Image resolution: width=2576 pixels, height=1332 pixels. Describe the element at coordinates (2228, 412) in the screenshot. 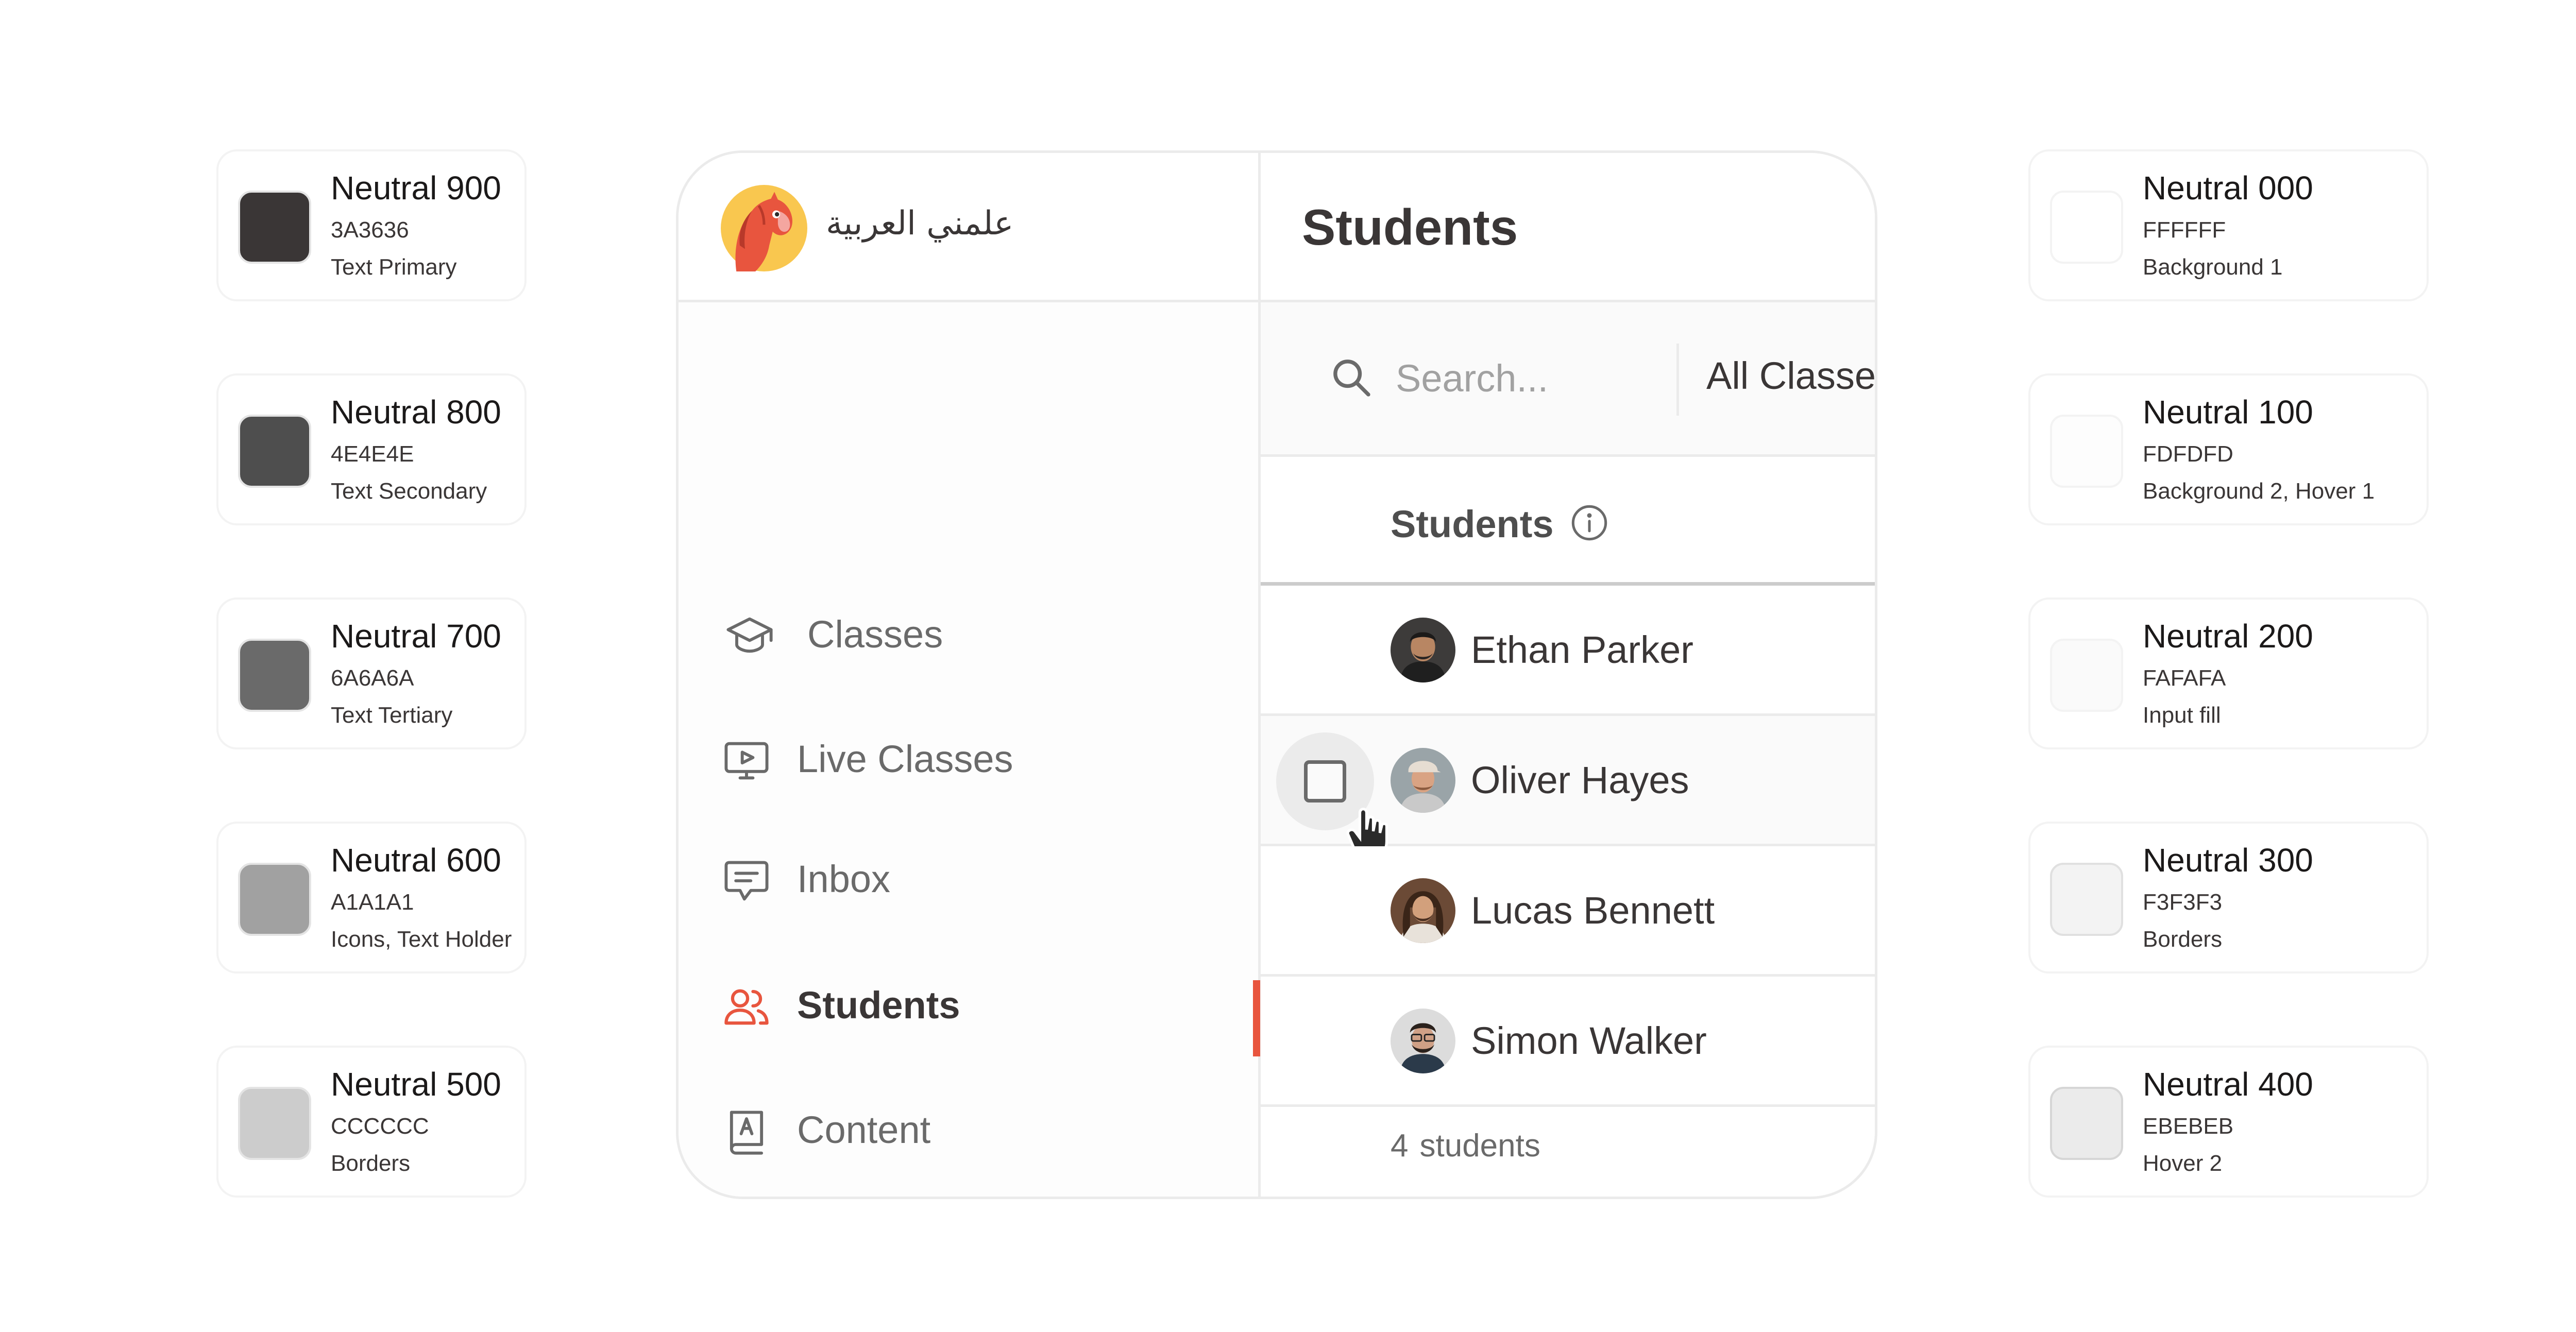

I see `swatch-name: Neutral 100` at that location.